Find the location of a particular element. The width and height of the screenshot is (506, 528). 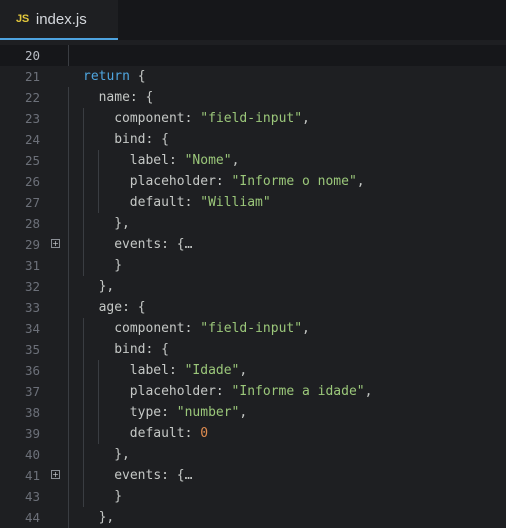

code-text: default: 0 is located at coordinates (169, 433).